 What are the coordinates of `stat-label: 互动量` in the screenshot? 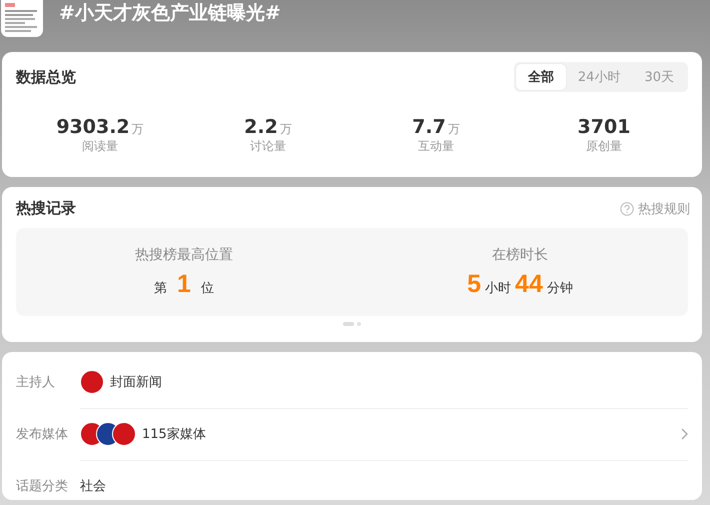 It's located at (436, 146).